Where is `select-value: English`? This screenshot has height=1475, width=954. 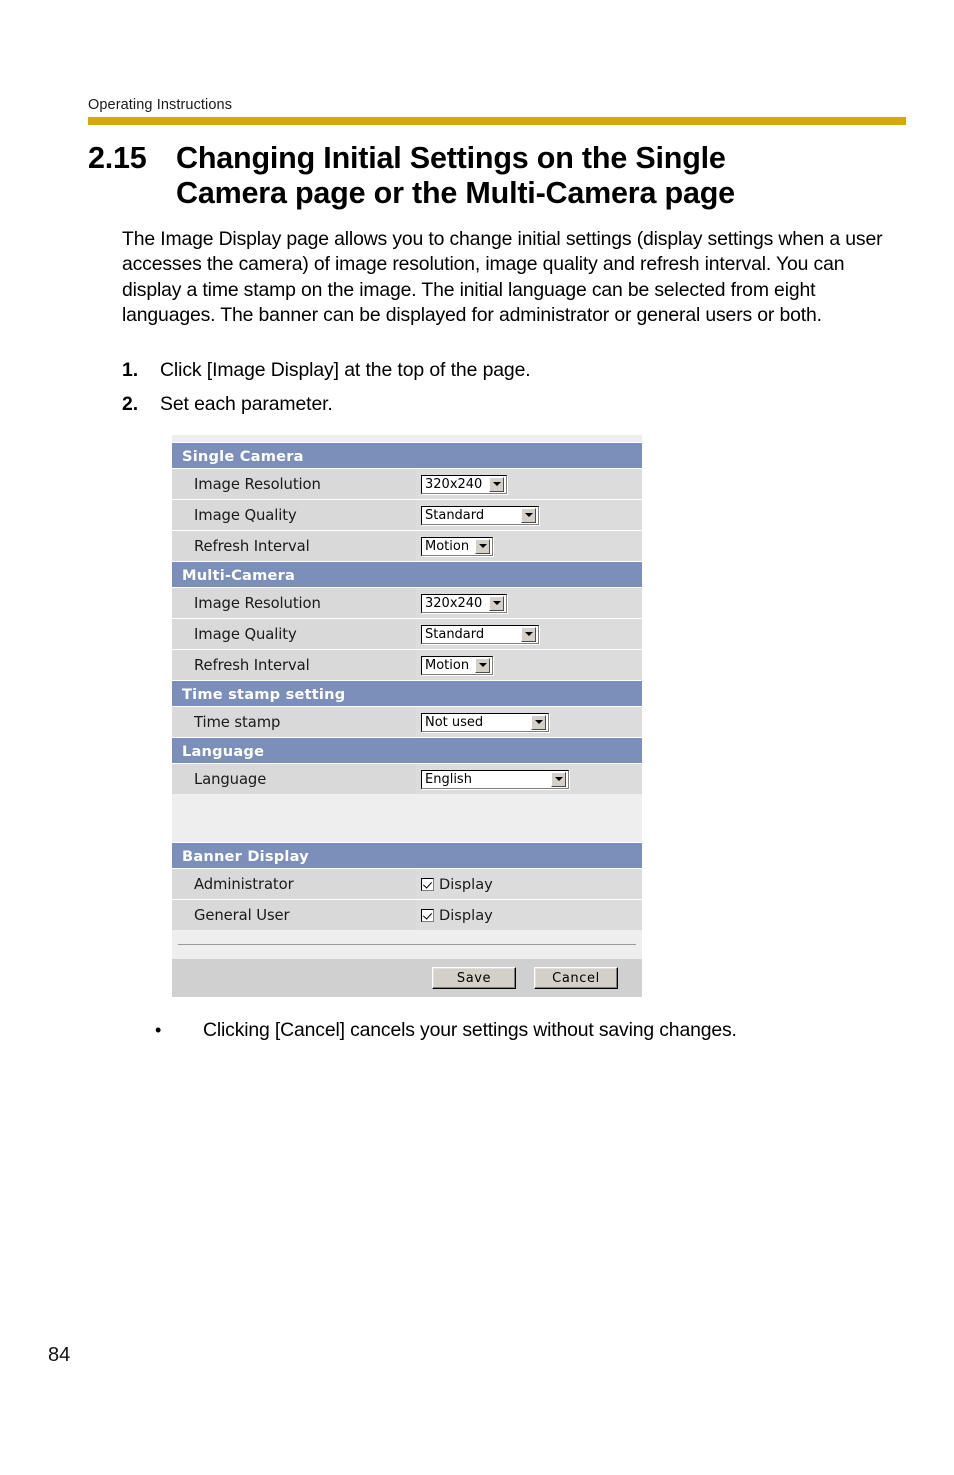 select-value: English is located at coordinates (448, 779).